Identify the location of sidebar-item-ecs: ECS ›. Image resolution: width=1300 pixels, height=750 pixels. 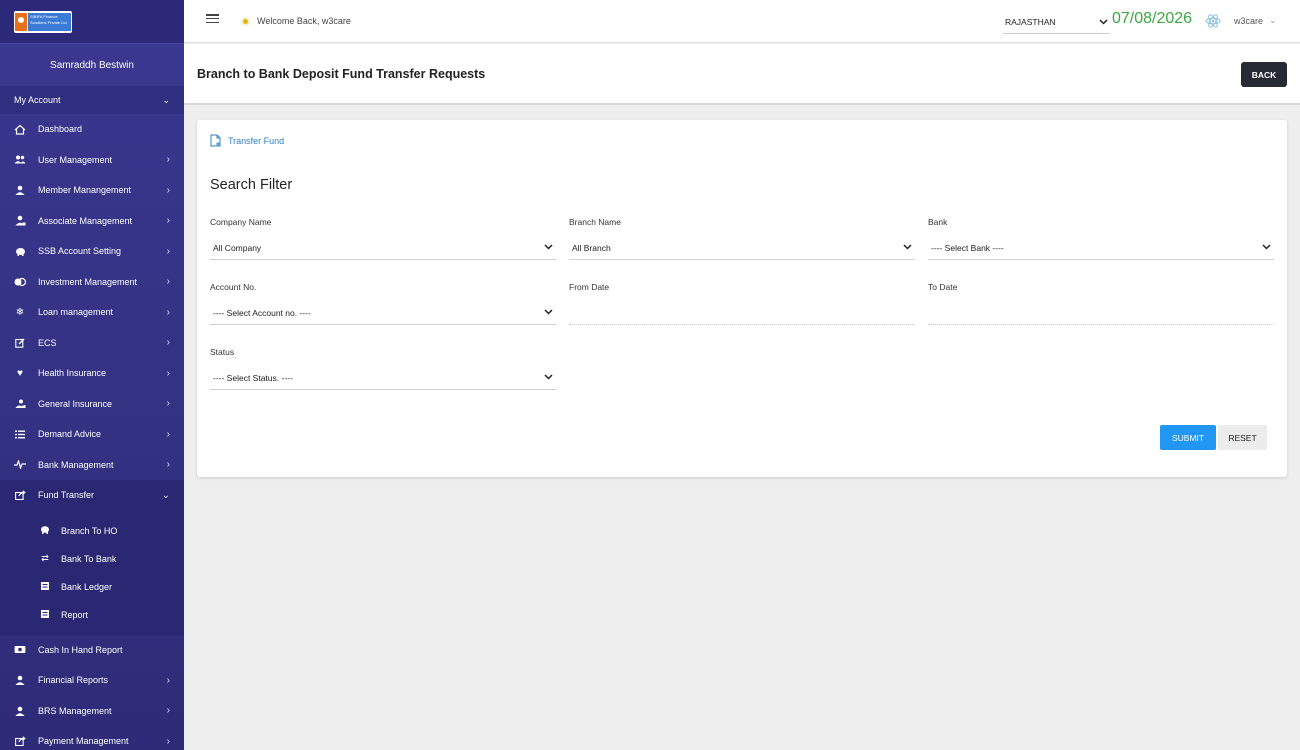
(92, 343).